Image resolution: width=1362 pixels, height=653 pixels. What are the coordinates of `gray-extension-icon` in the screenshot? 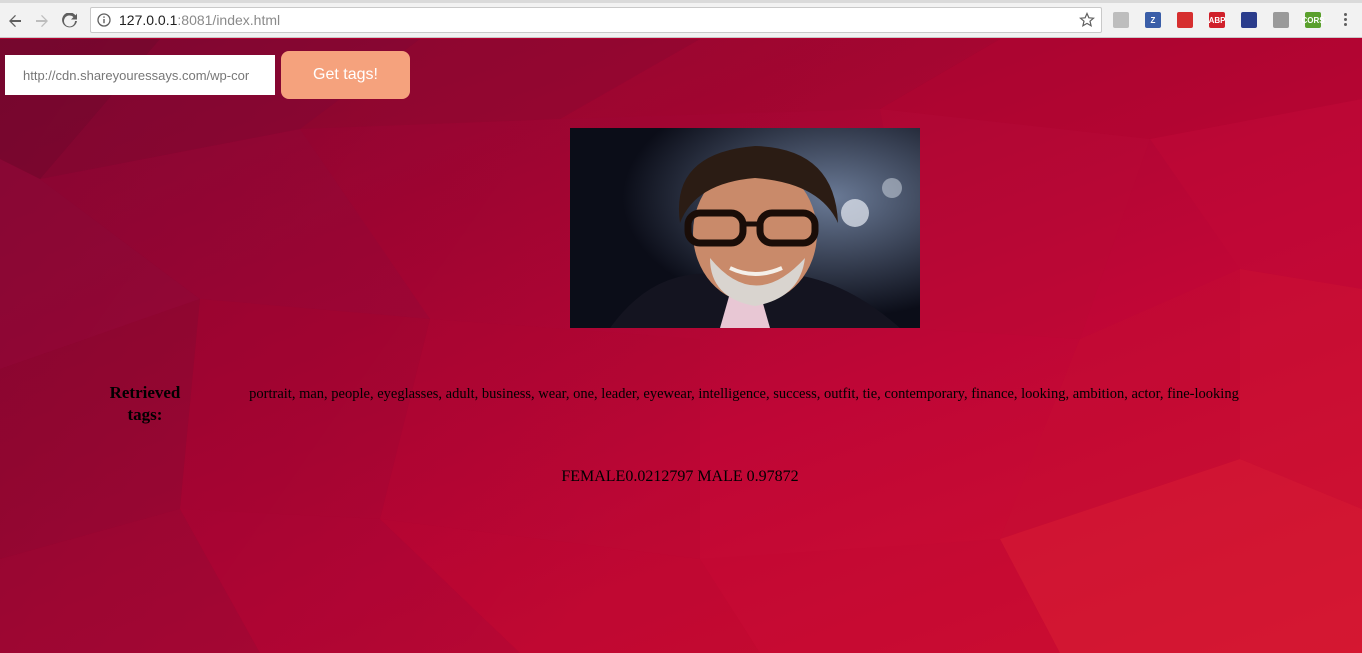 It's located at (1281, 20).